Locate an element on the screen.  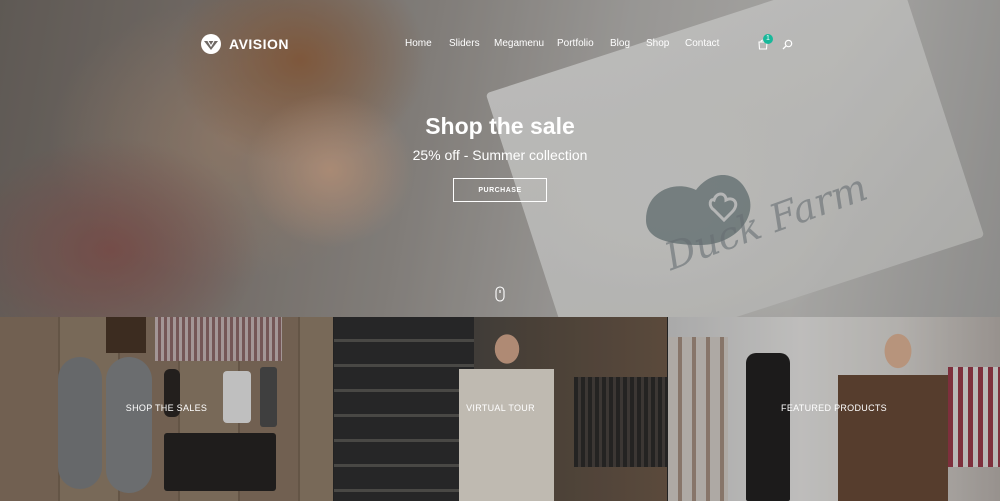
search-icon is located at coordinates (787, 44).